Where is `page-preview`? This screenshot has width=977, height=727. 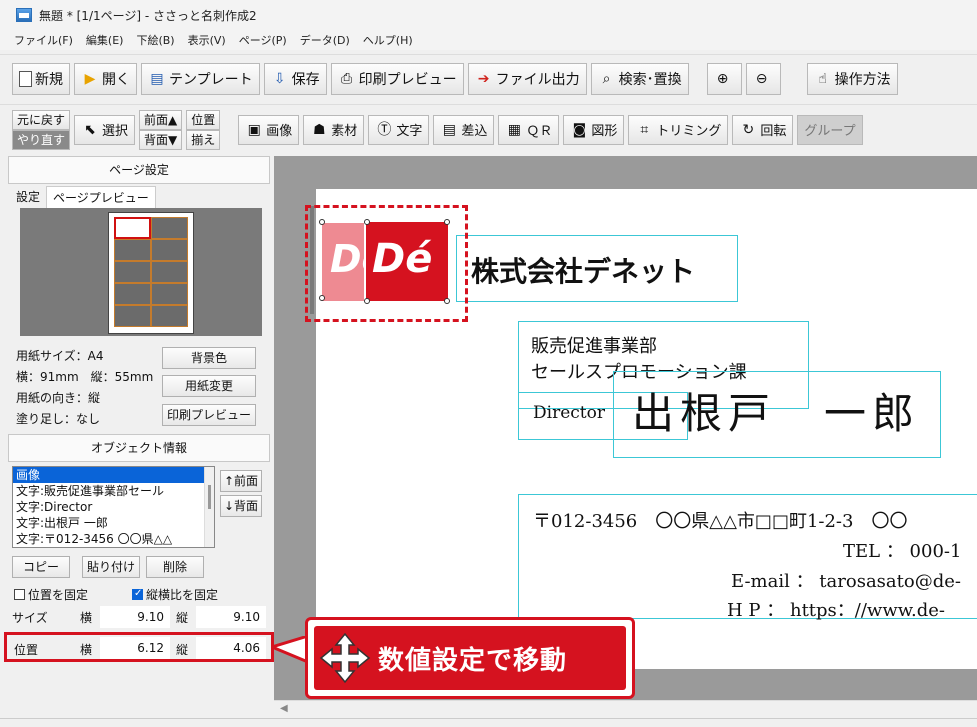
page-preview is located at coordinates (141, 272).